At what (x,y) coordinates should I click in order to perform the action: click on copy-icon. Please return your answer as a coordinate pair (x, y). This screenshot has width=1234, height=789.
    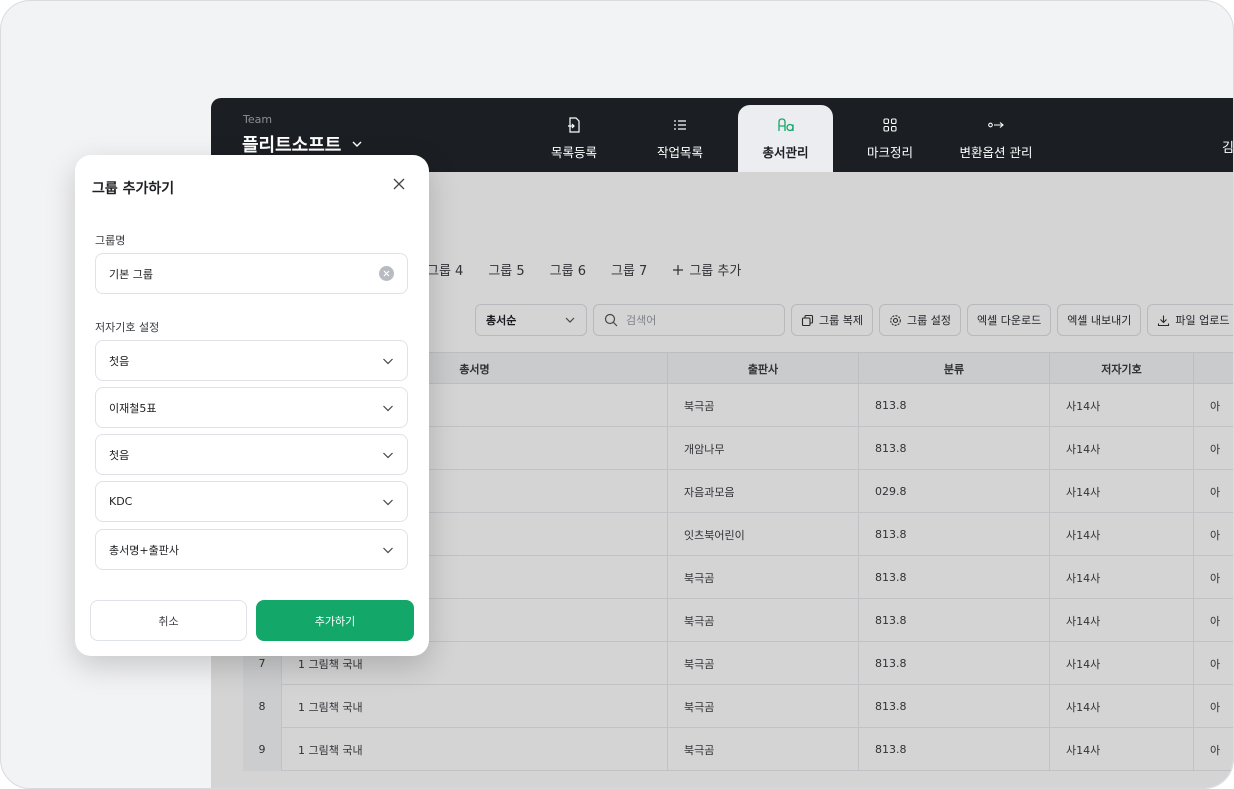
    Looking at the image, I should click on (807, 320).